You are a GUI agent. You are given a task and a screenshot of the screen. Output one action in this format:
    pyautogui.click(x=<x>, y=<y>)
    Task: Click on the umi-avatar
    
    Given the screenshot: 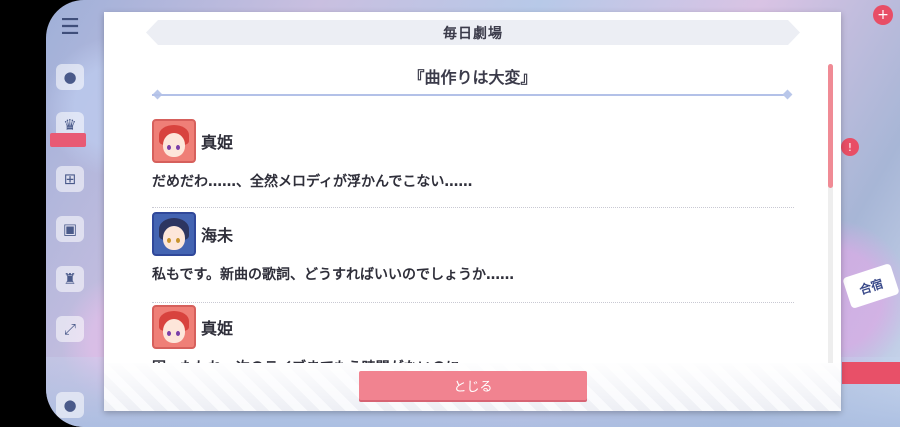 What is the action you would take?
    pyautogui.click(x=174, y=234)
    